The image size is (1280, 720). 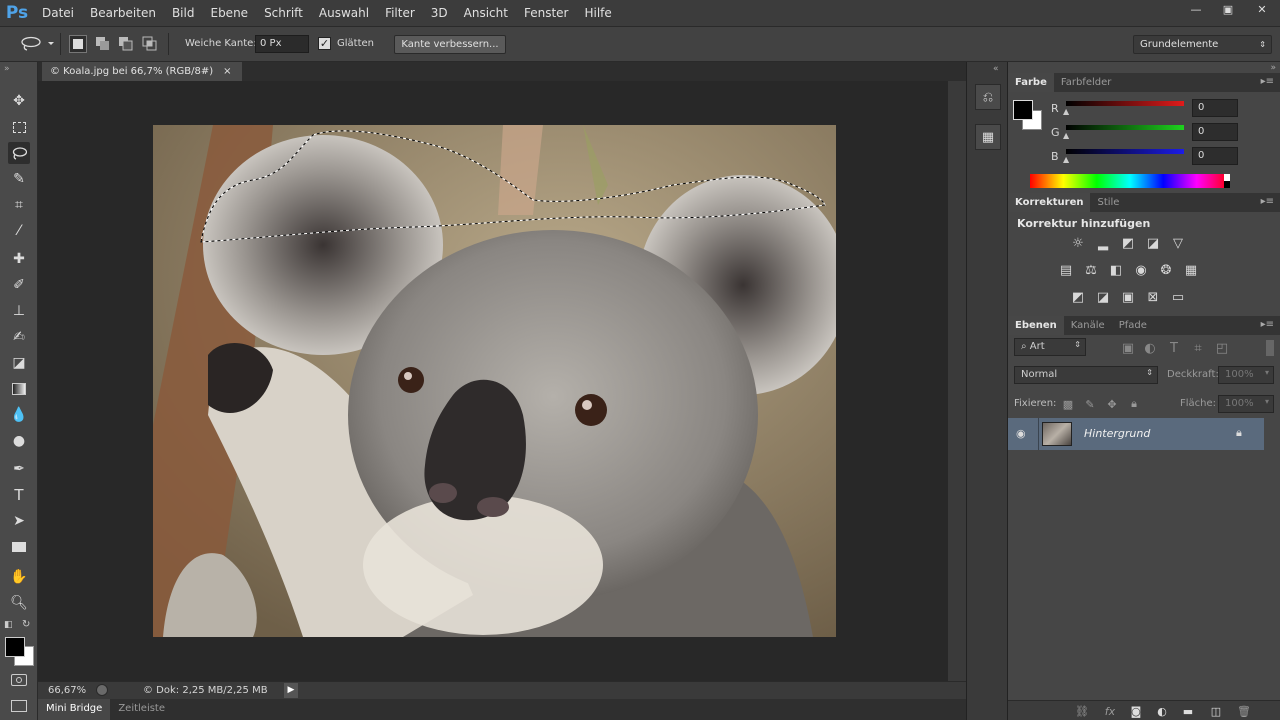 What do you see at coordinates (1125, 127) in the screenshot?
I see `channel-g-slider` at bounding box center [1125, 127].